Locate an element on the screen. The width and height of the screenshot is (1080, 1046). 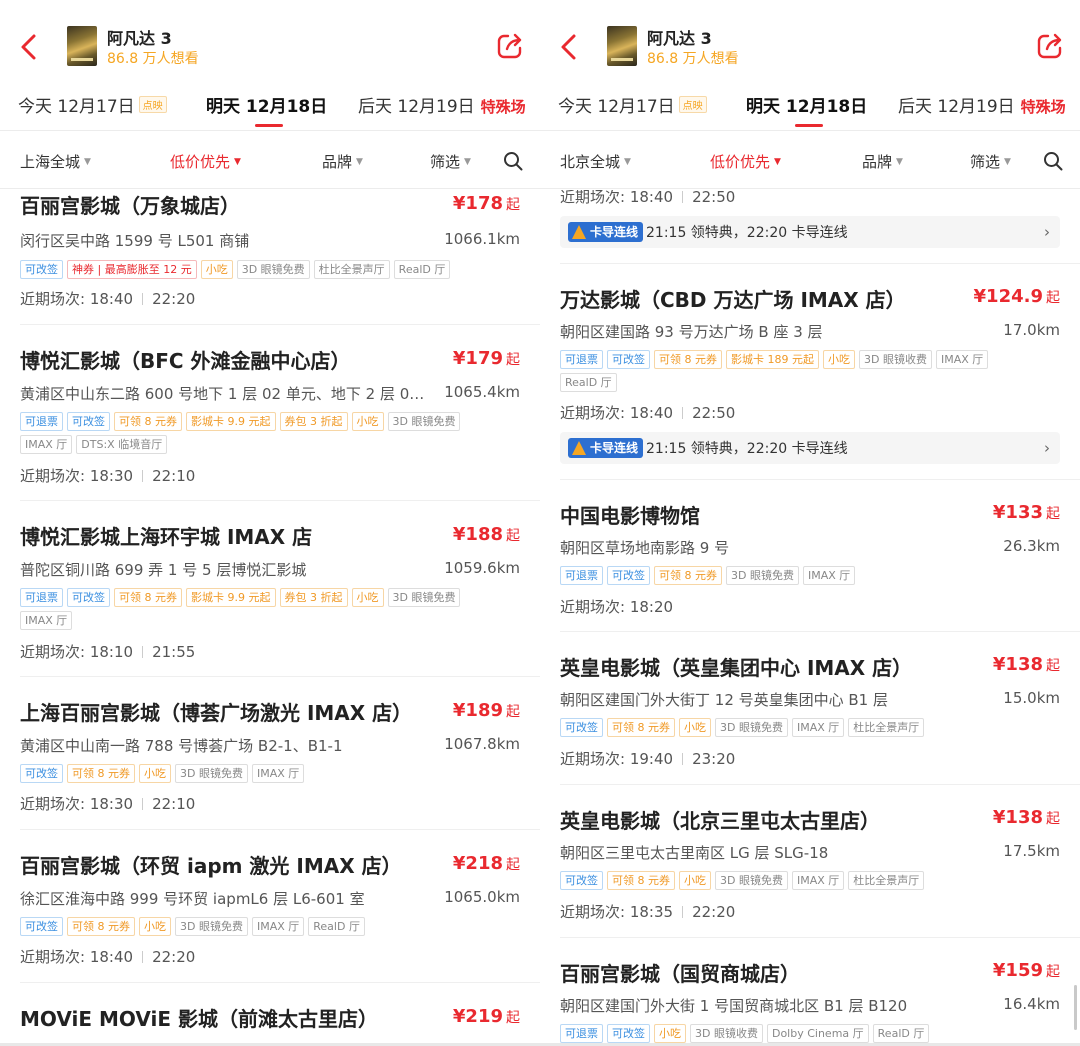
cinema-price: ¥179 起 is located at coordinates (486, 358).